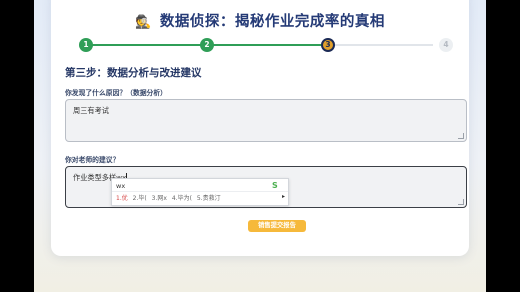 The image size is (520, 292). I want to click on step-2: 2, so click(207, 45).